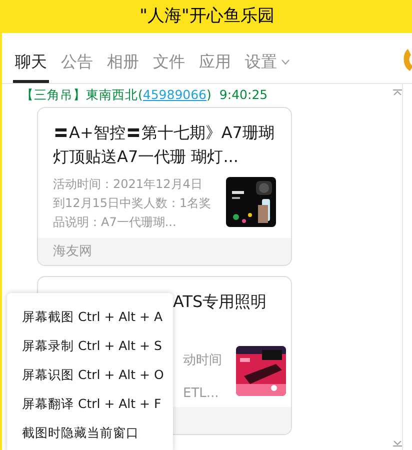  Describe the element at coordinates (53, 95) in the screenshot. I see `member-role: 【三角吊】` at that location.